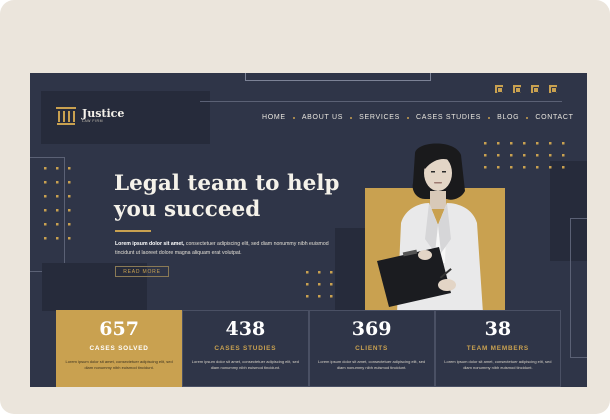  I want to click on brand-logo: Justice LAW FIRM, so click(90, 116).